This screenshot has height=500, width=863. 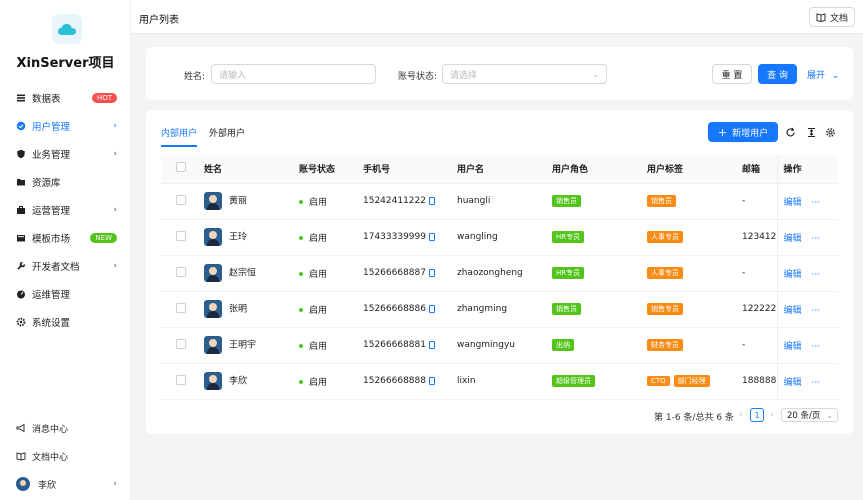 What do you see at coordinates (65, 428) in the screenshot?
I see `message-center-link: 消息中心` at bounding box center [65, 428].